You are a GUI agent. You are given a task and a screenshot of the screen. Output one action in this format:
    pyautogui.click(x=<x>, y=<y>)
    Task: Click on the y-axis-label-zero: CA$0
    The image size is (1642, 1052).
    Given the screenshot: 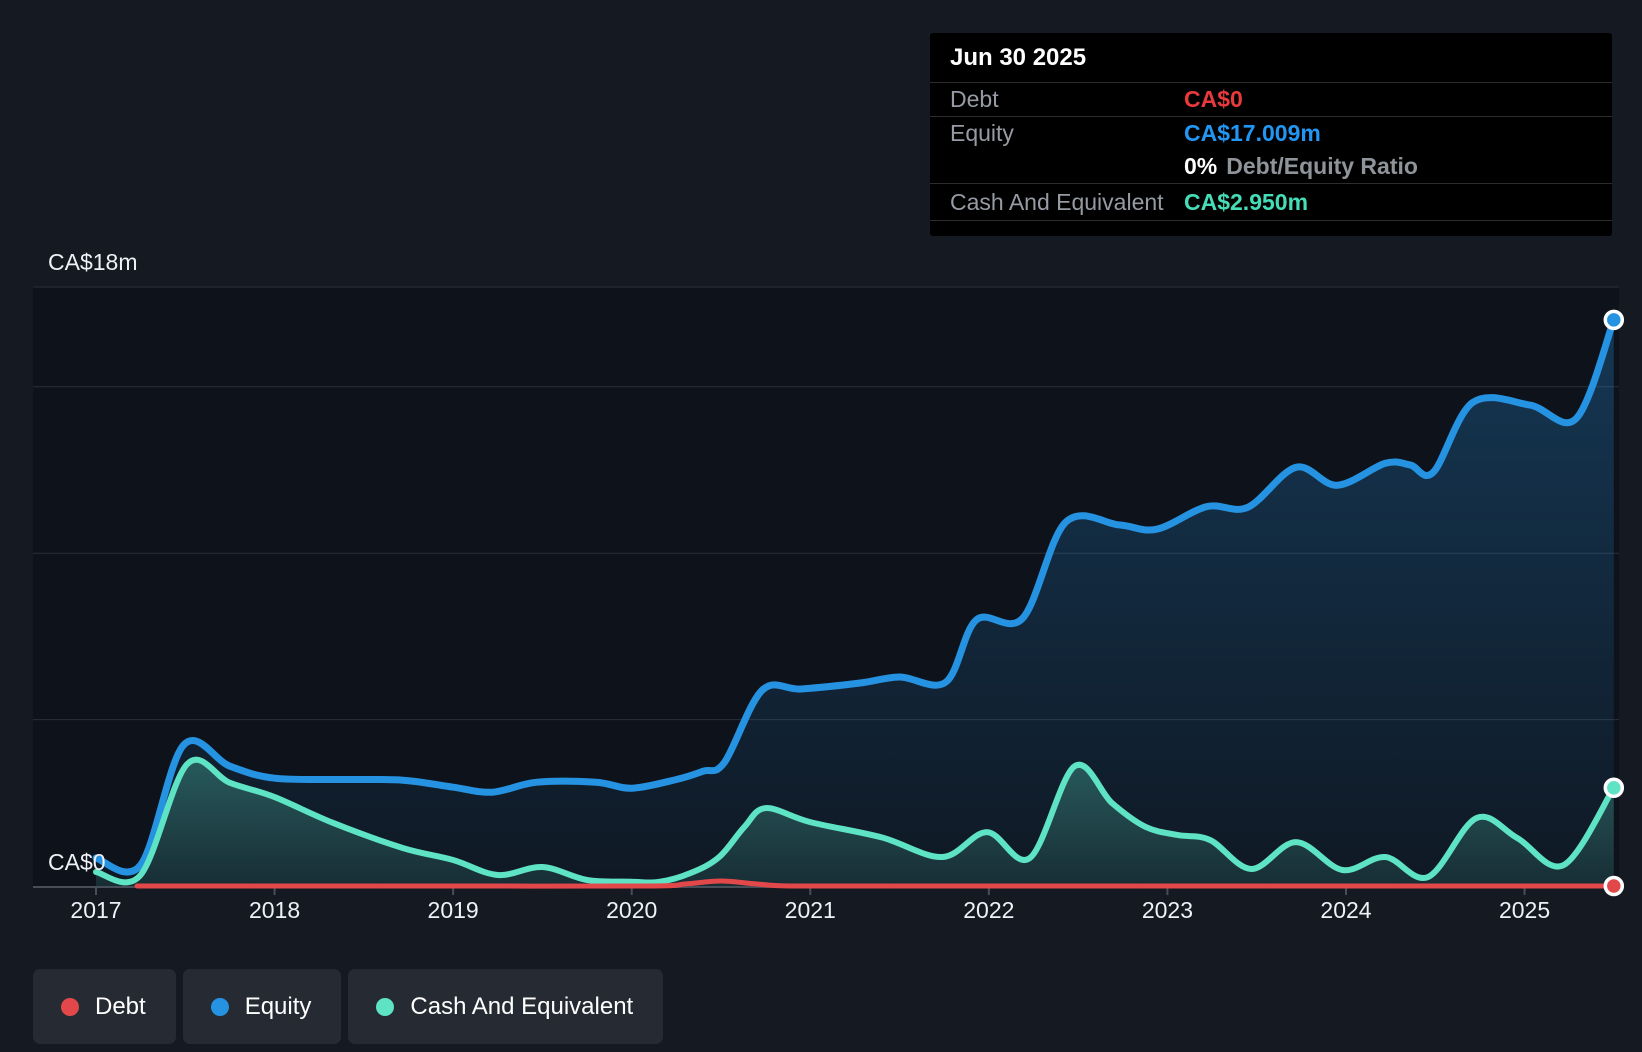 What is the action you would take?
    pyautogui.click(x=77, y=862)
    